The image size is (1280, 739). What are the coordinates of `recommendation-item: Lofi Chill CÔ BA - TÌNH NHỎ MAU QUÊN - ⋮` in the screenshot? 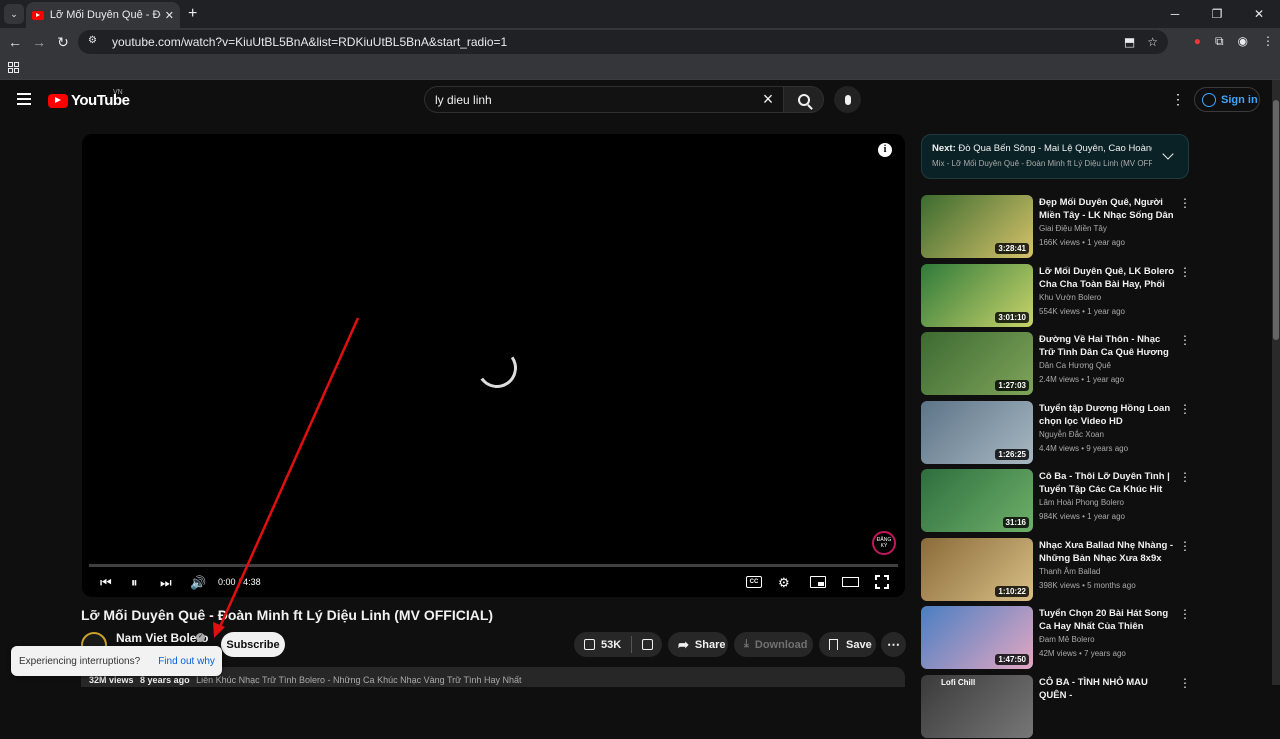 It's located at (1056, 706).